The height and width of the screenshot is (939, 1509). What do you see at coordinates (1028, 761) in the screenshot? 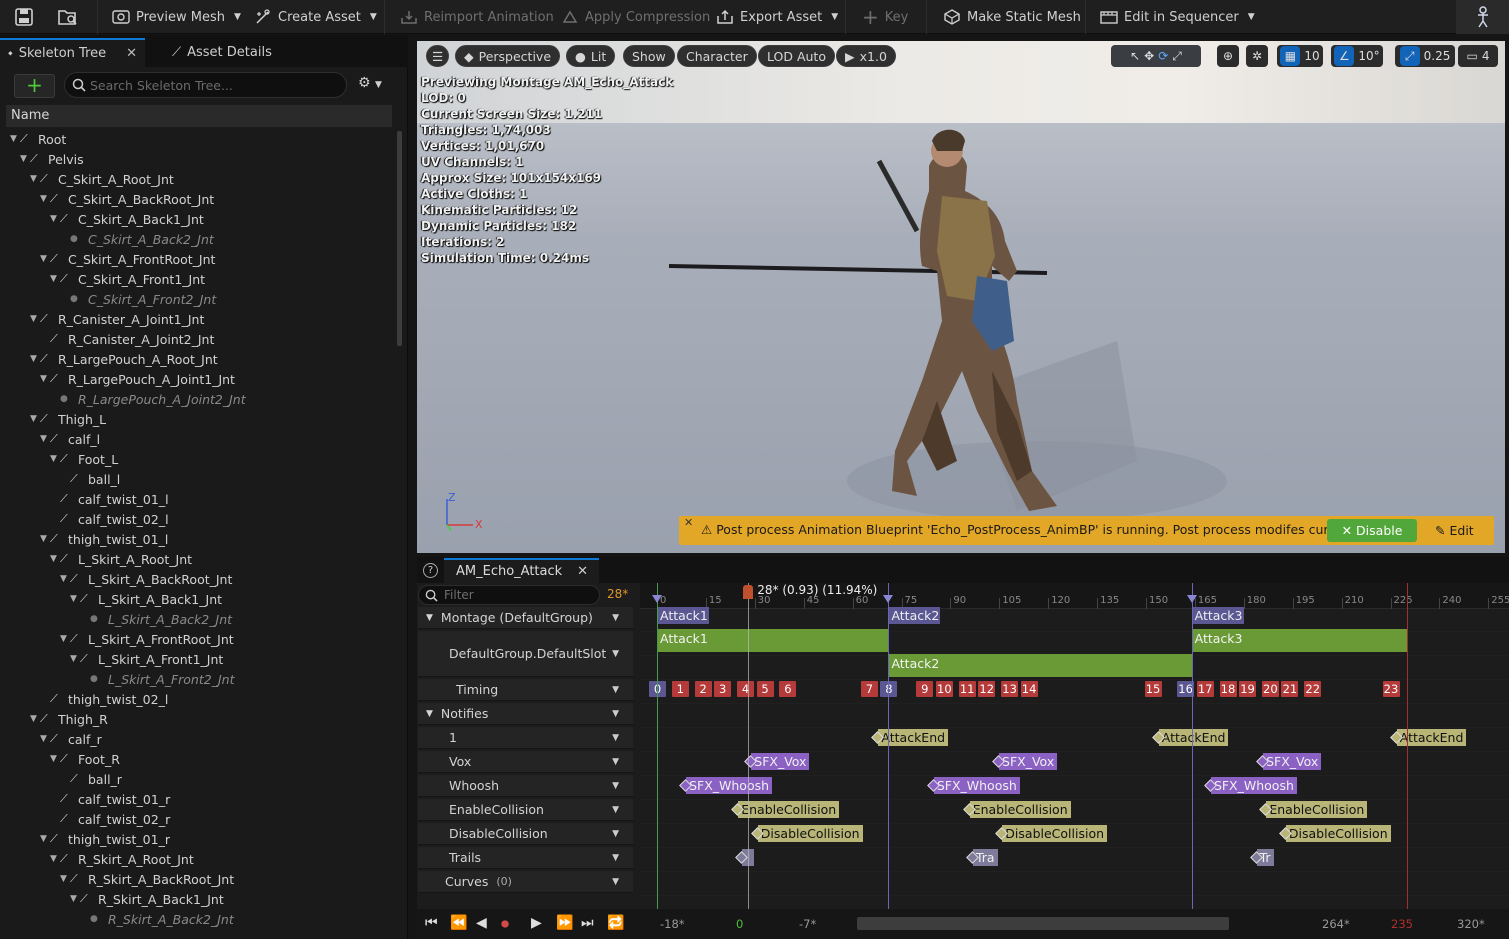
I see `notify-event: SFX_Vox` at bounding box center [1028, 761].